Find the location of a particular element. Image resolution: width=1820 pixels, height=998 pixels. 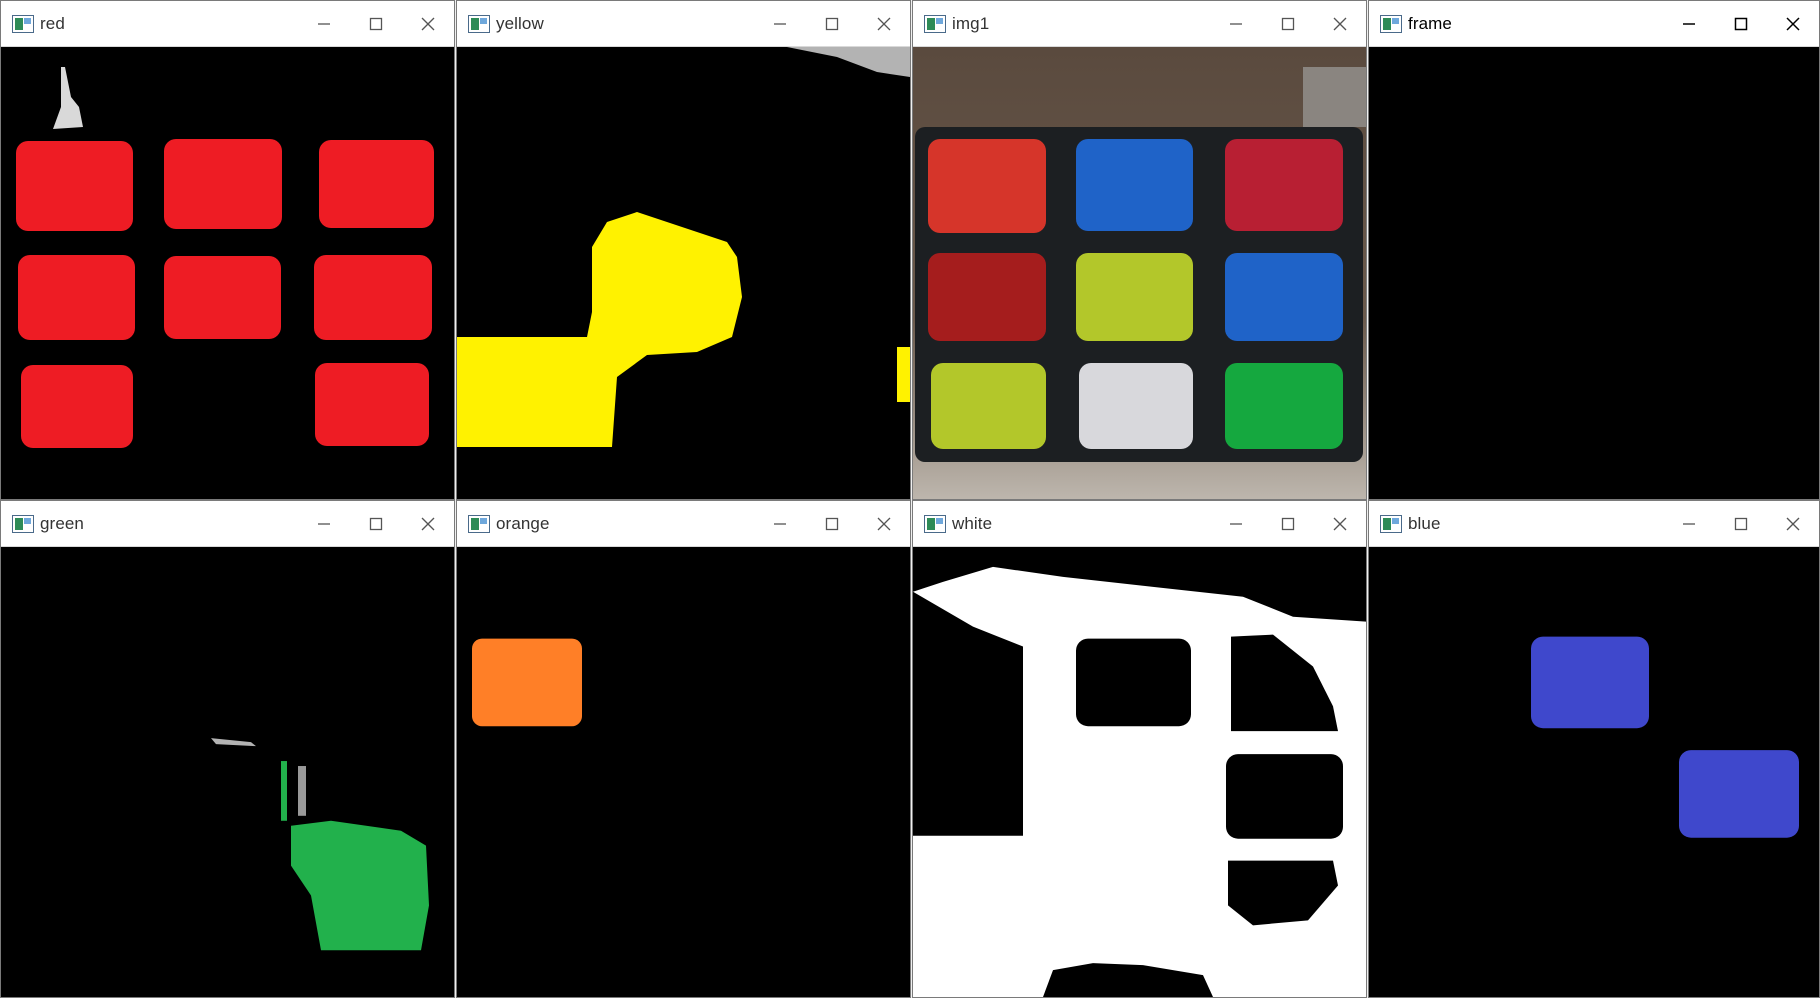

window-img1: img1 is located at coordinates (1139, 250).